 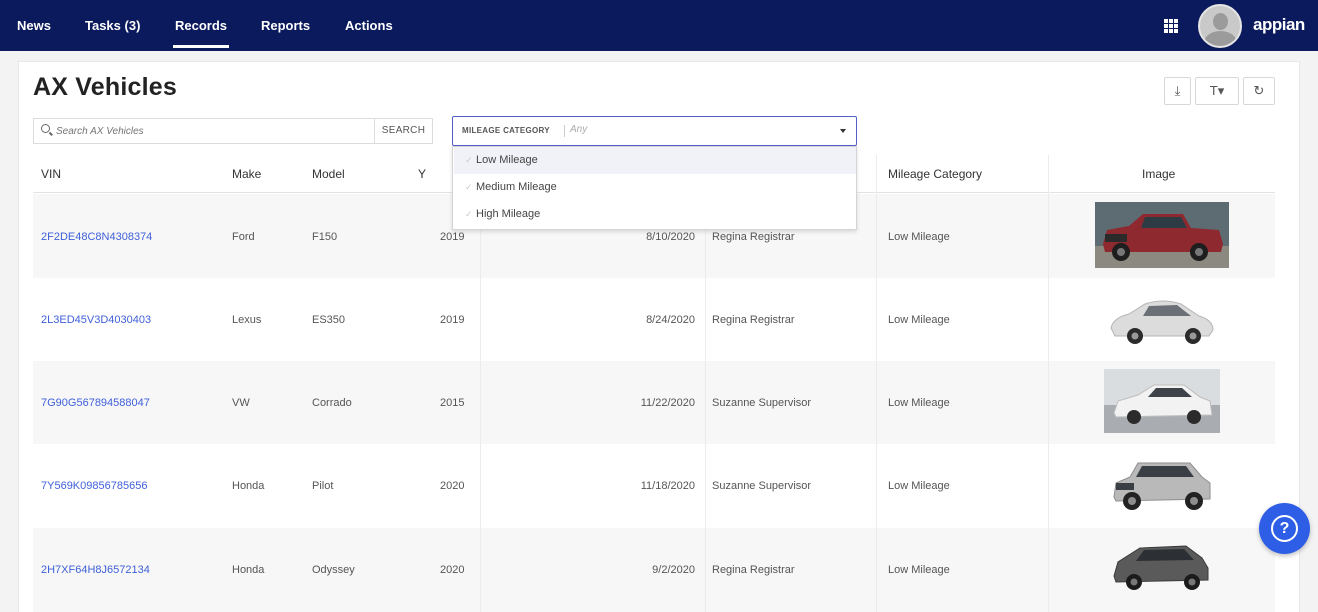 I want to click on make-cell: Ford, so click(x=243, y=237).